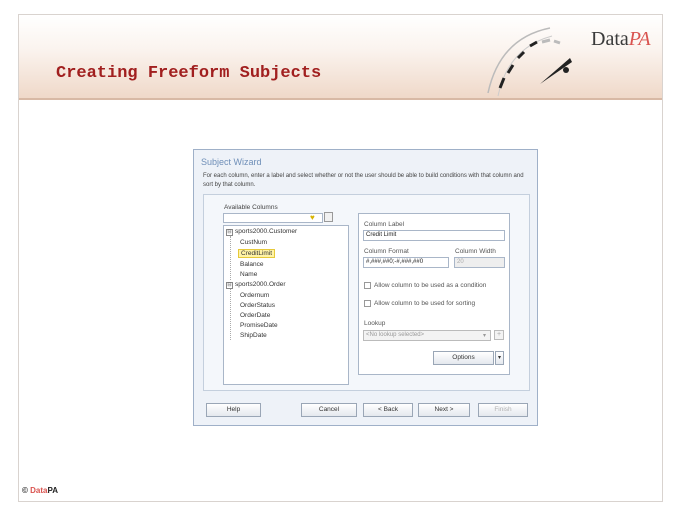 The image size is (678, 509). I want to click on footer-copyright: © DataPA, so click(40, 490).